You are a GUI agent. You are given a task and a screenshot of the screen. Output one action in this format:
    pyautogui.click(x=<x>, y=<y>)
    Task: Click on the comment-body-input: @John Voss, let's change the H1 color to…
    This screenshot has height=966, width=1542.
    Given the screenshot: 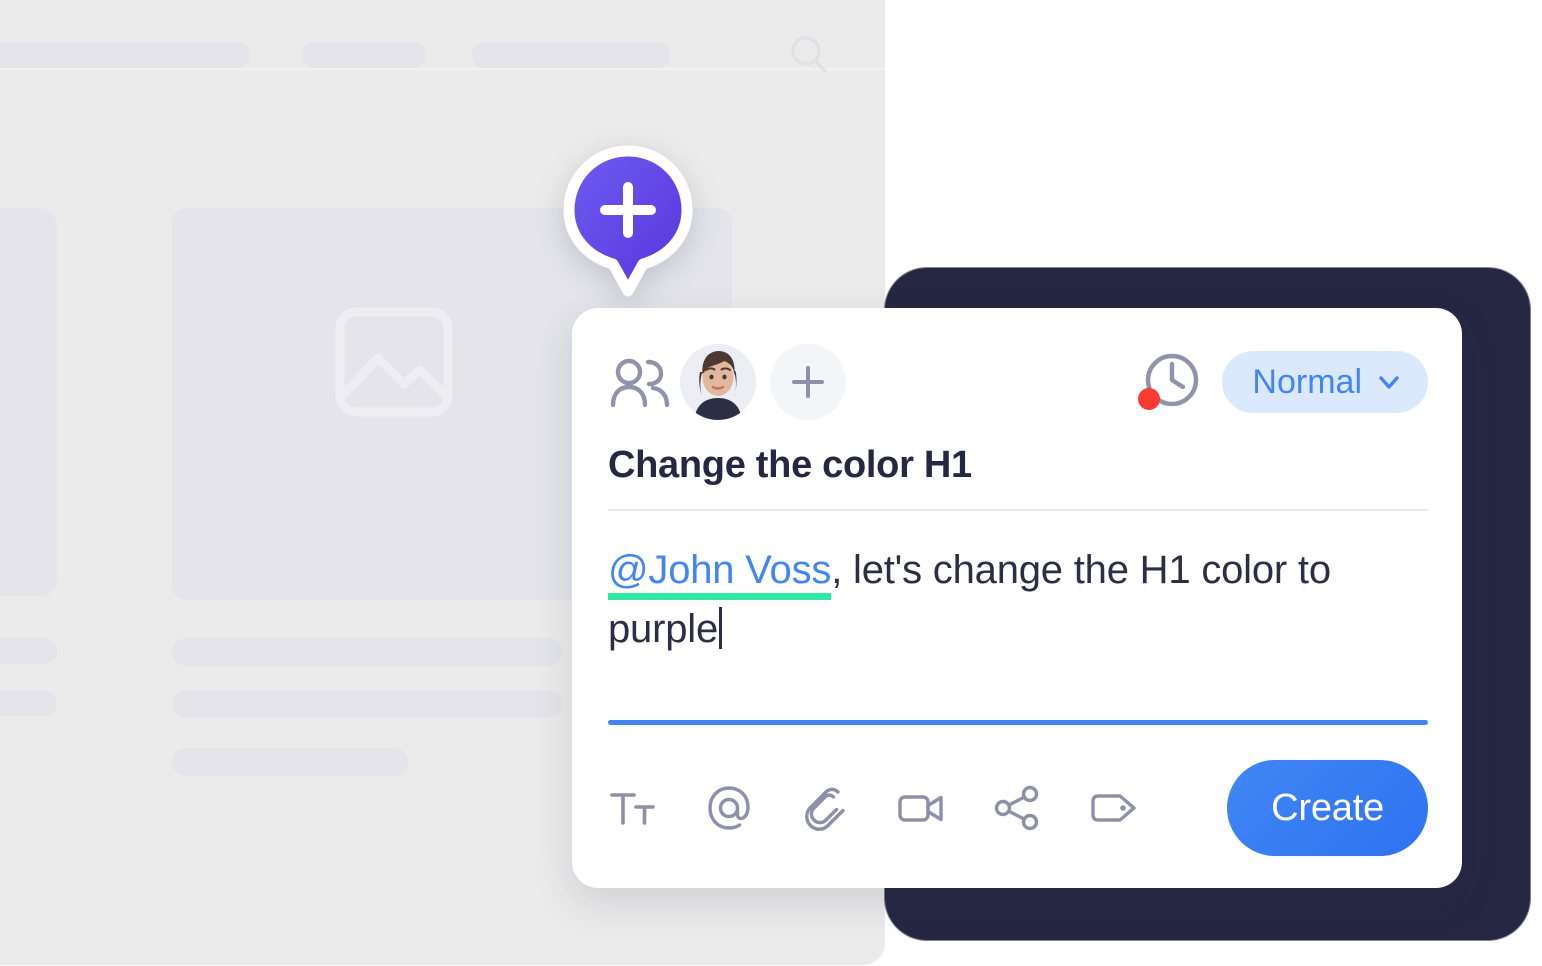 What is the action you would take?
    pyautogui.click(x=1018, y=611)
    